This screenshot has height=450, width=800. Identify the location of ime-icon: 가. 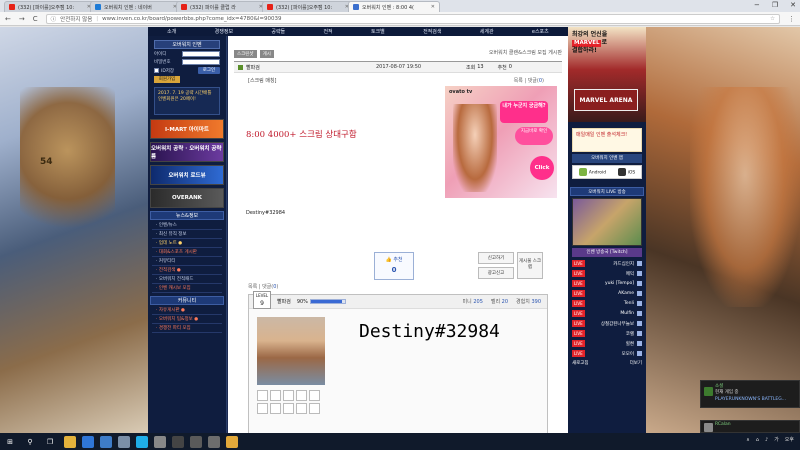
(776, 439).